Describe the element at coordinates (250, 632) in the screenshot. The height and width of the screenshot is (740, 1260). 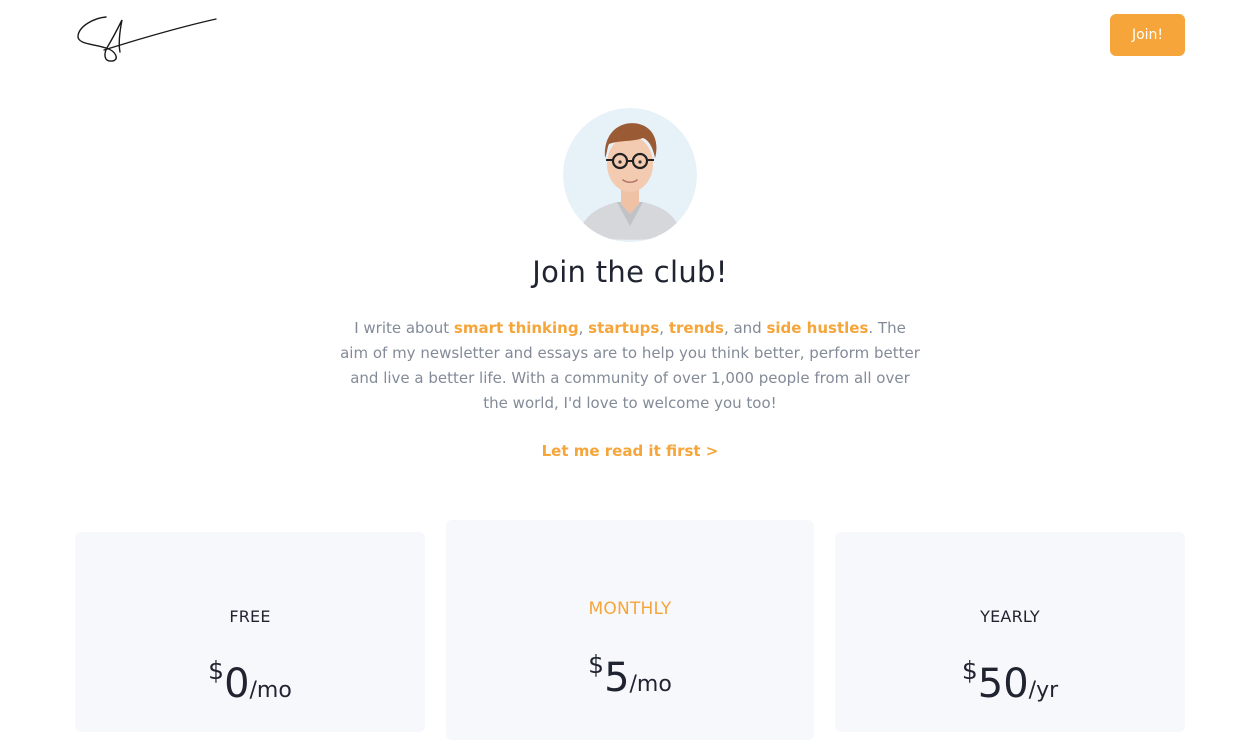
I see `plan-card-free: FREE $0/mo` at that location.